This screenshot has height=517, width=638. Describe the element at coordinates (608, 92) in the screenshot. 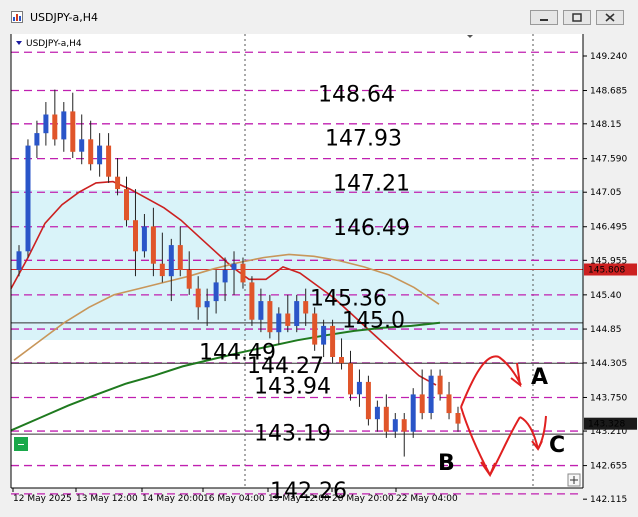

I see `price-tick-label: 148.685` at that location.